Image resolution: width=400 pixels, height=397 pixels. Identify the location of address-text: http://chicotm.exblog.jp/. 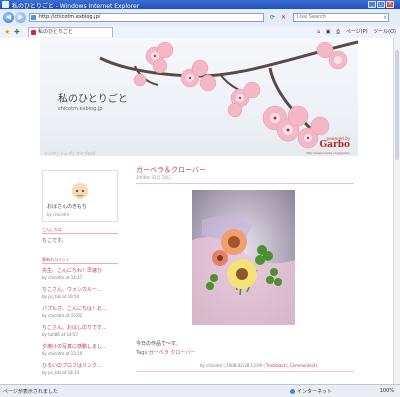
(70, 17).